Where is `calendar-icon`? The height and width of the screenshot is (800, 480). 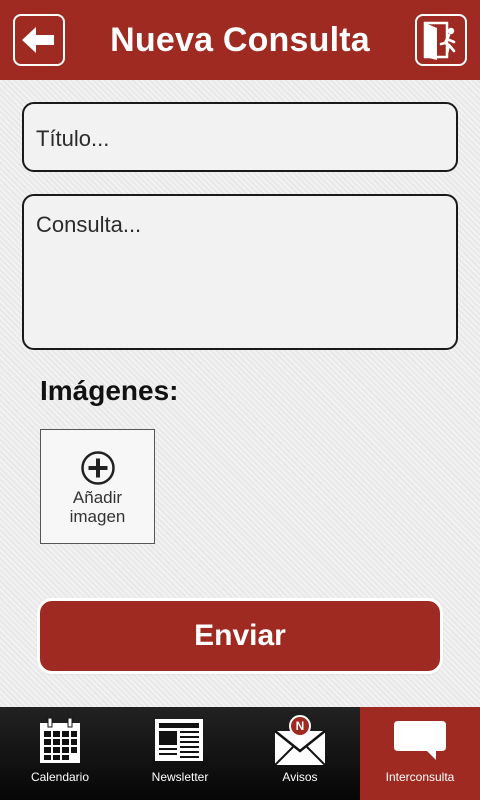
calendar-icon is located at coordinates (60, 740).